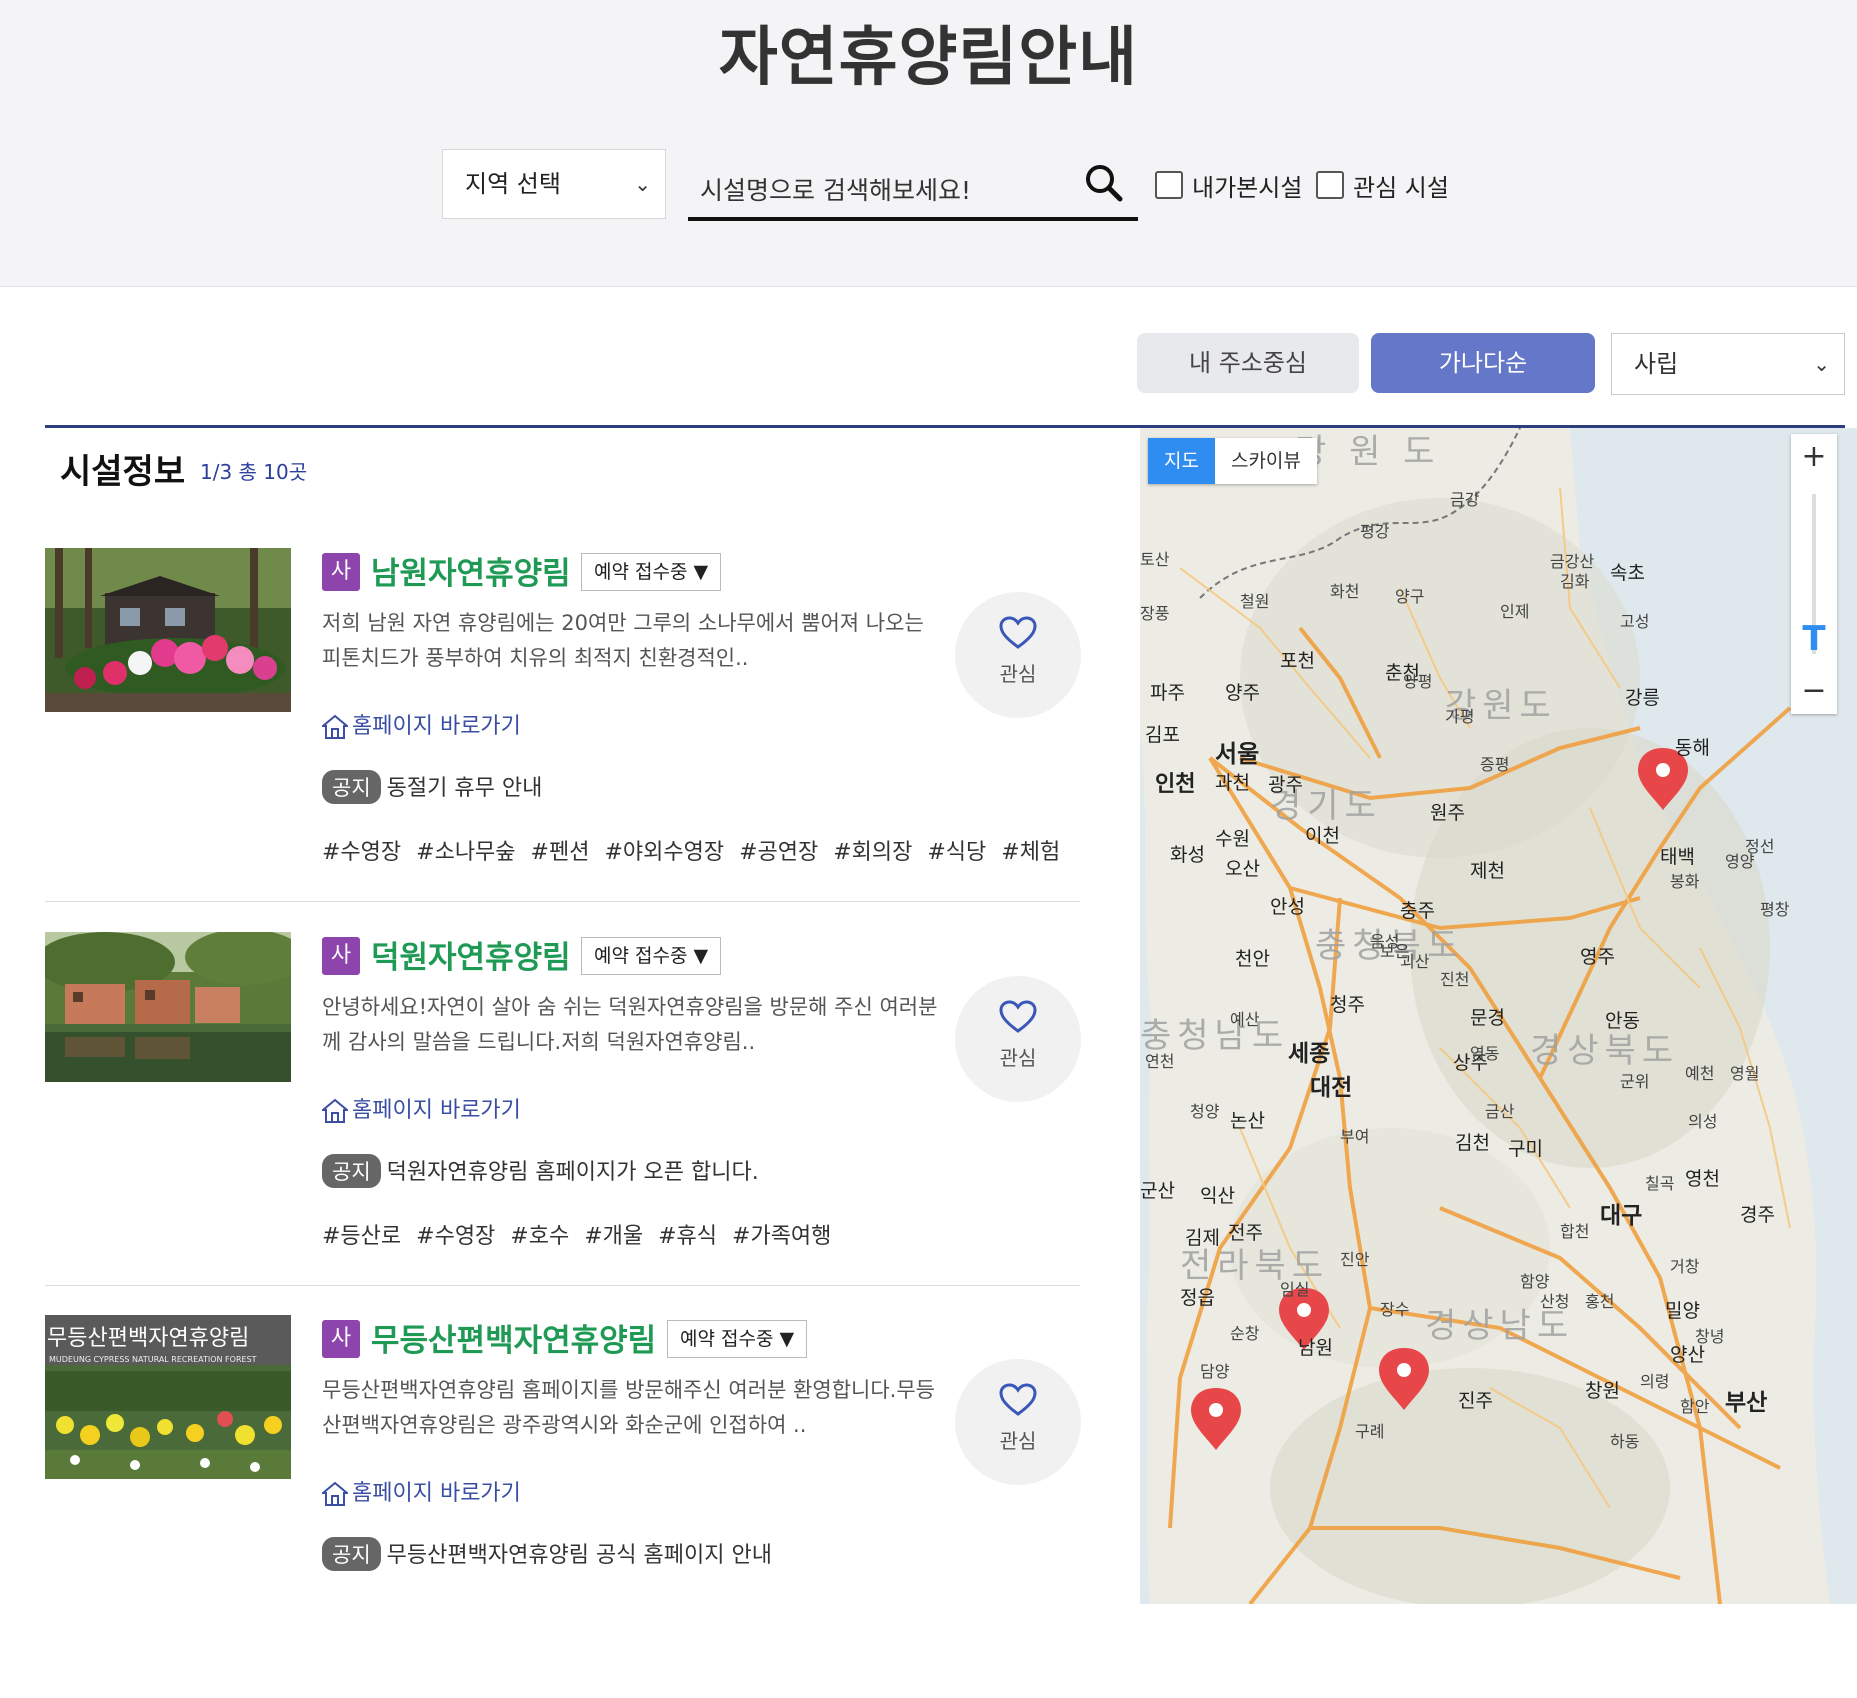 The width and height of the screenshot is (1857, 1698). I want to click on map-type-toggle: 지도 스카이뷰, so click(1232, 461).